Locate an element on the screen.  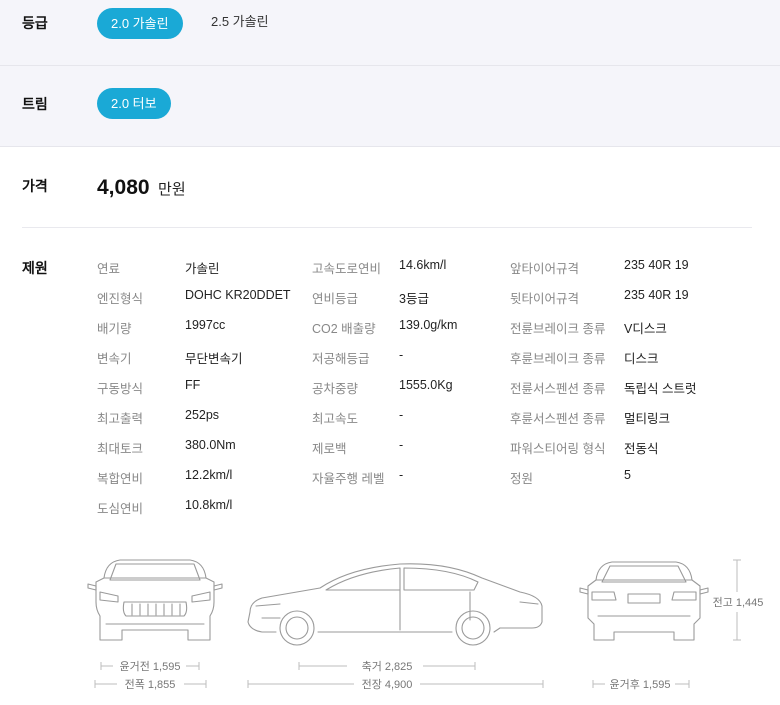
spec-row: 변속기 무단변속기 is located at coordinates (202, 357).